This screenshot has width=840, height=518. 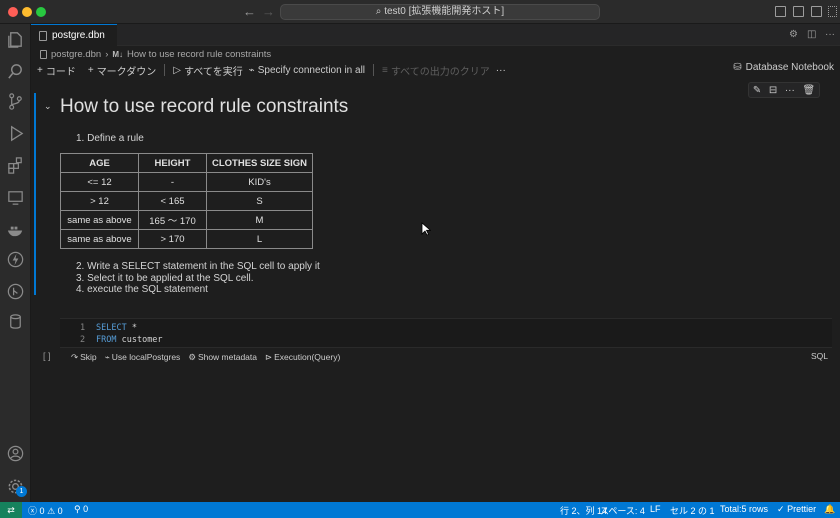 I want to click on back-arrow-icon: ←, so click(x=249, y=11).